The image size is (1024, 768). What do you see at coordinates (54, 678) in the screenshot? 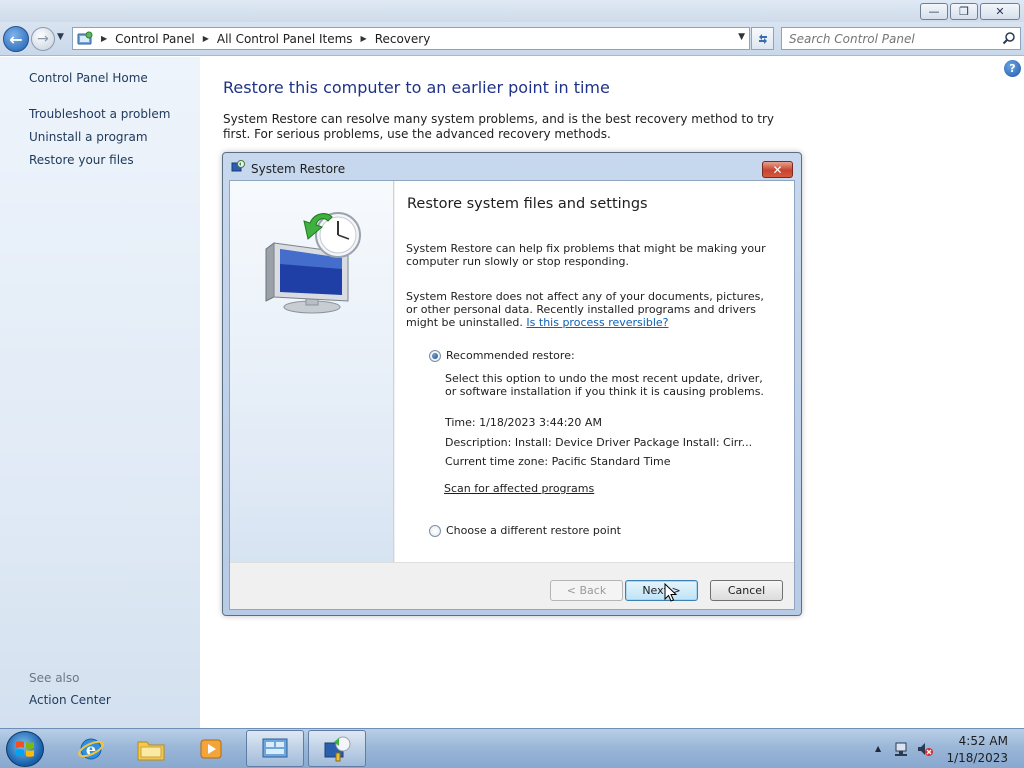
I see `see-also-label: See also` at bounding box center [54, 678].